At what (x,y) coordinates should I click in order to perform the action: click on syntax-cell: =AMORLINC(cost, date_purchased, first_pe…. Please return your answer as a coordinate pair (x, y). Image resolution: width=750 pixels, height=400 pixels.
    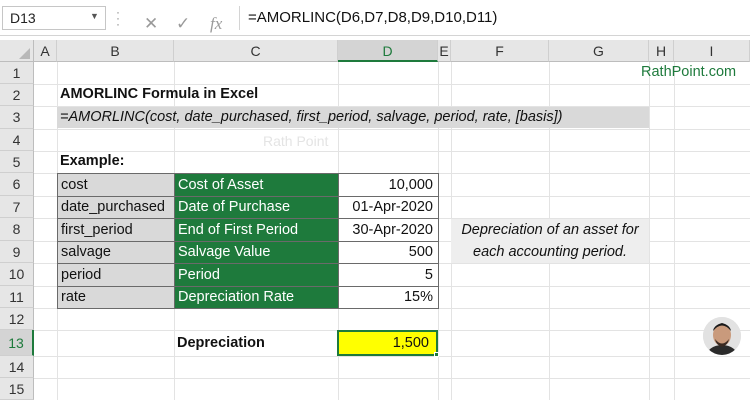
    Looking at the image, I should click on (353, 117).